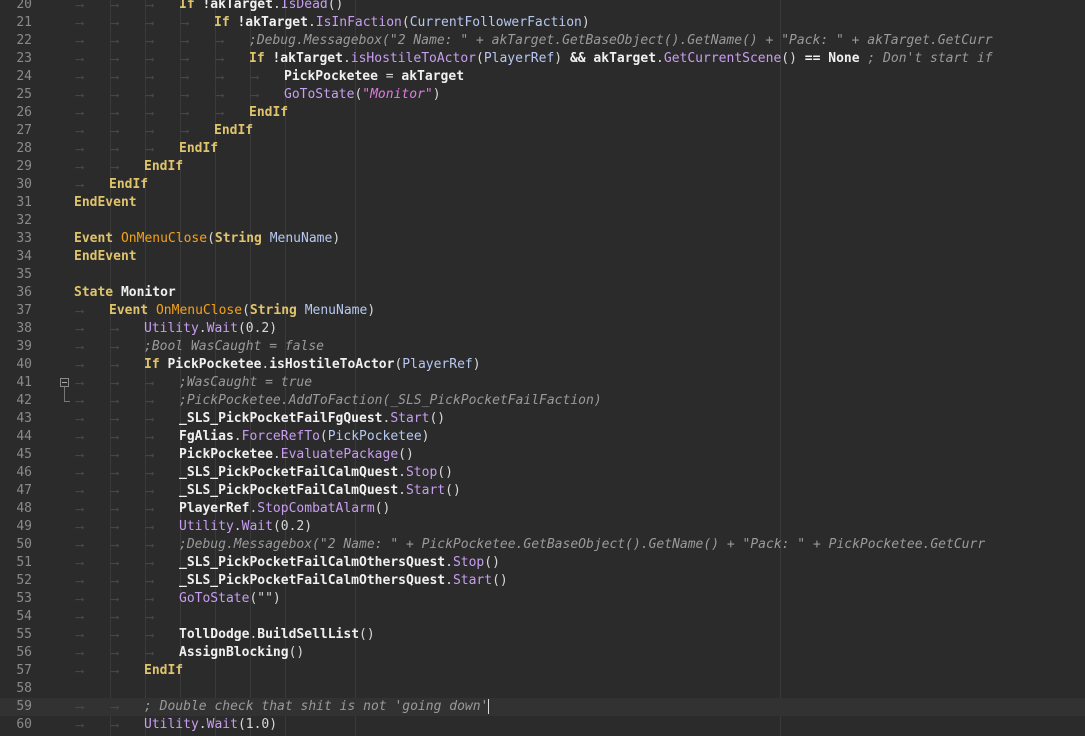 The height and width of the screenshot is (736, 1085). What do you see at coordinates (542, 527) in the screenshot?
I see `code-line: 49 ⟶ ⟶ ⟶ Utility.Wait(0.2)` at bounding box center [542, 527].